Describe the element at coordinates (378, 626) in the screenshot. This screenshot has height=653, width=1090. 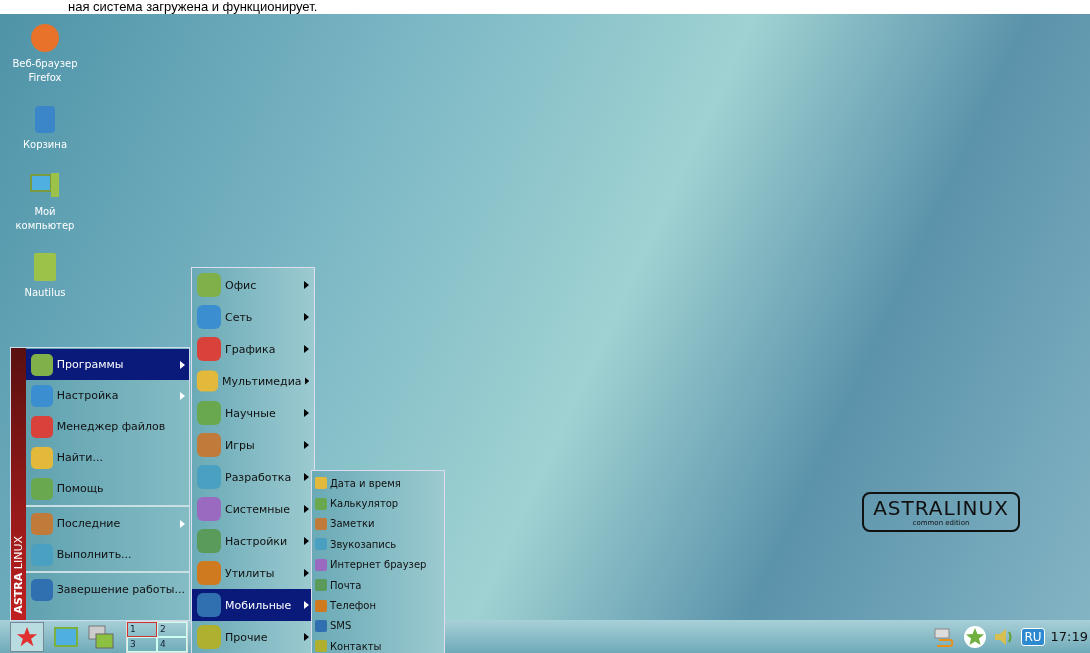
I see `menu-item: SMS` at that location.